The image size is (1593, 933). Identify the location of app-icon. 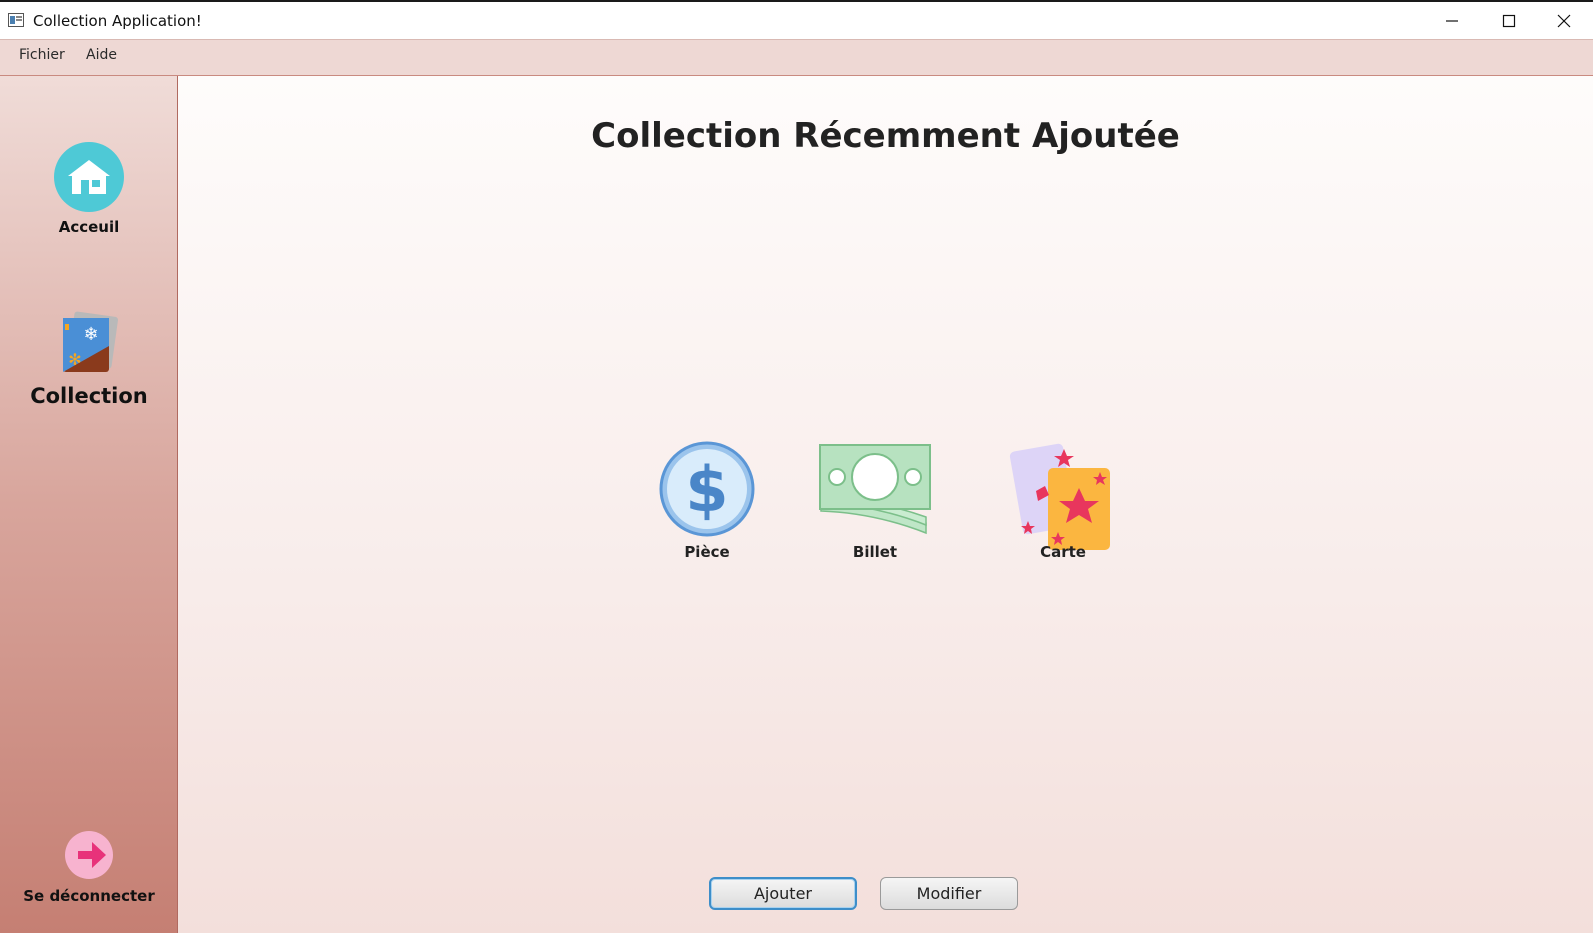
(16, 20).